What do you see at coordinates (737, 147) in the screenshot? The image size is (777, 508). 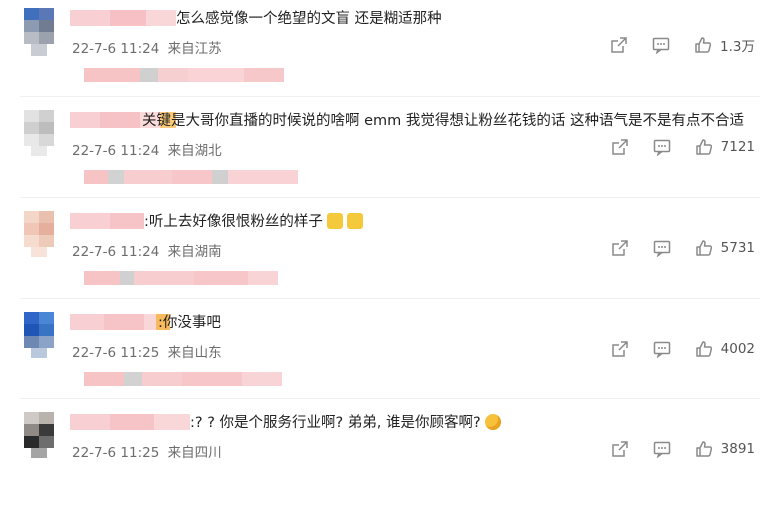 I see `like-count: 7121` at bounding box center [737, 147].